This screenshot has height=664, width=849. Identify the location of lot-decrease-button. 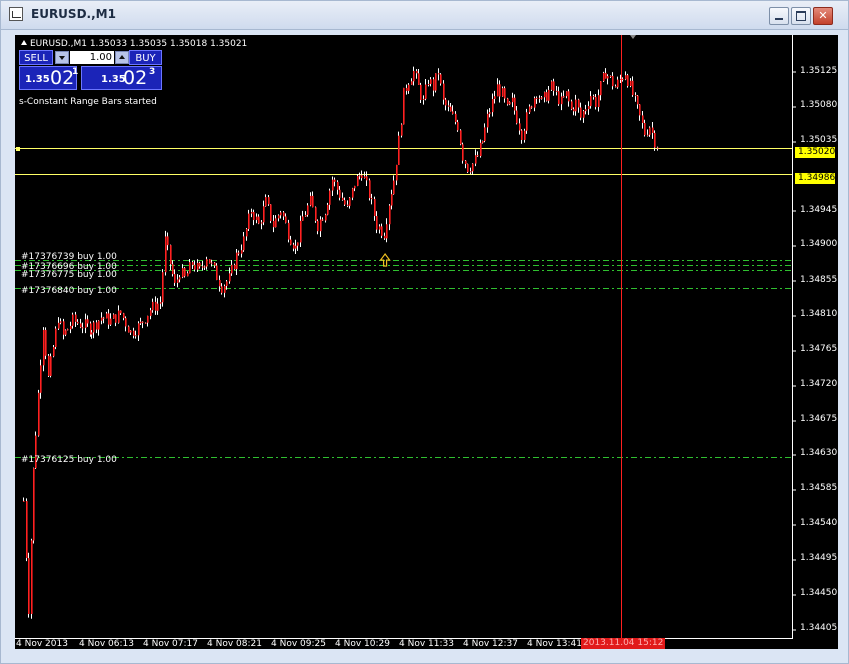
(62, 57).